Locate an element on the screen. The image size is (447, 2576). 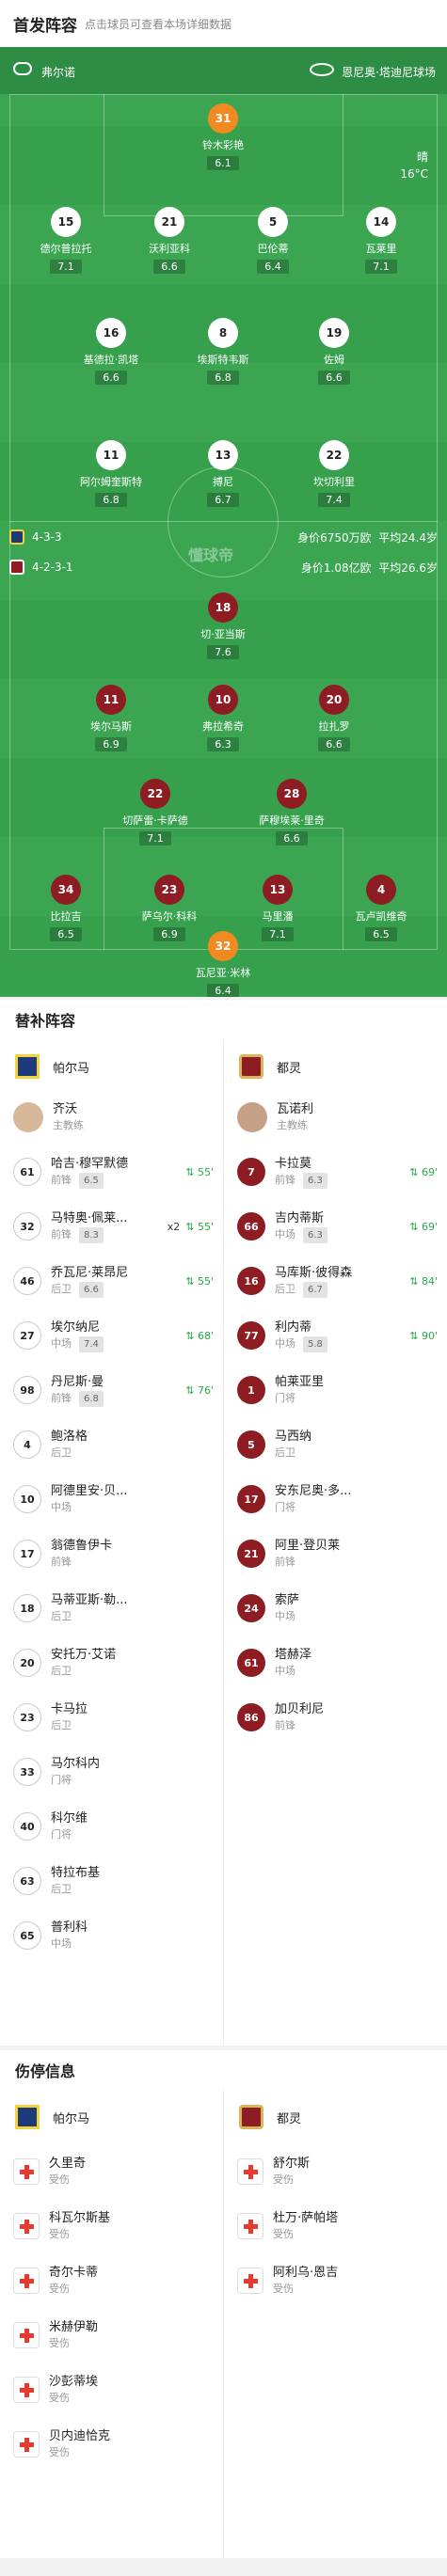
medical-kit-icon is located at coordinates (26, 2171).